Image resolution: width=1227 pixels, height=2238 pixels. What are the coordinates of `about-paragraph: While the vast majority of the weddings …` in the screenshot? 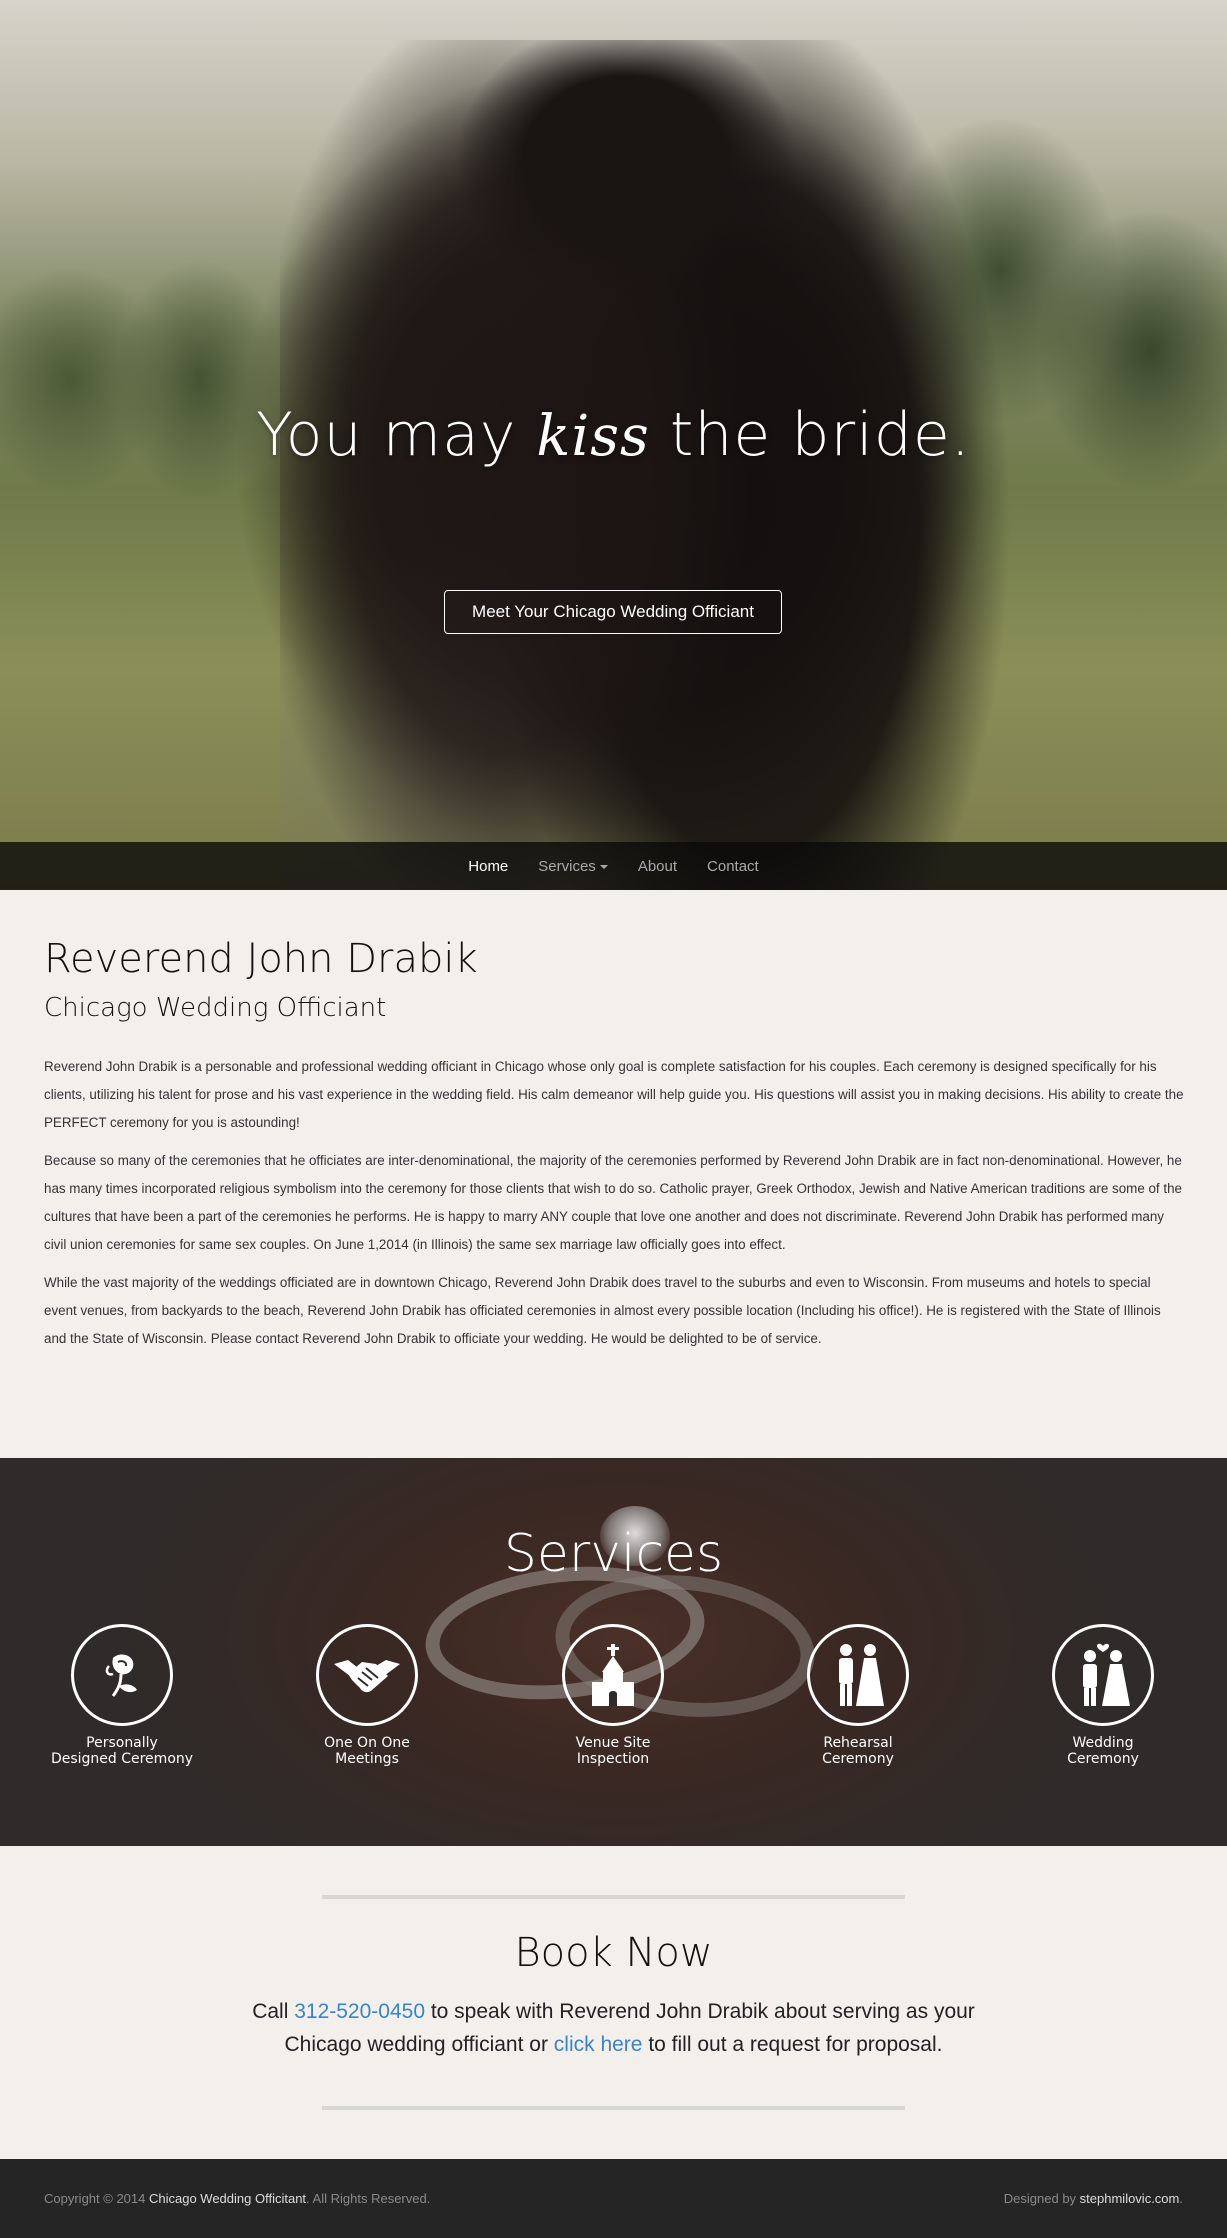 It's located at (602, 1310).